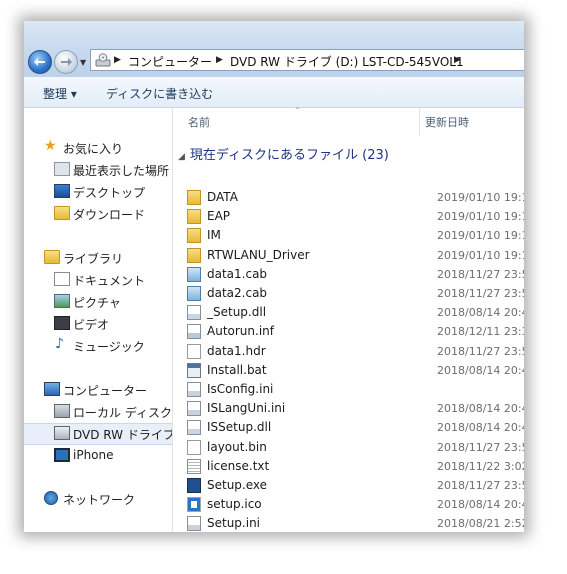 This screenshot has height=574, width=567. I want to click on nav-music-label: ミュージック, so click(109, 347).